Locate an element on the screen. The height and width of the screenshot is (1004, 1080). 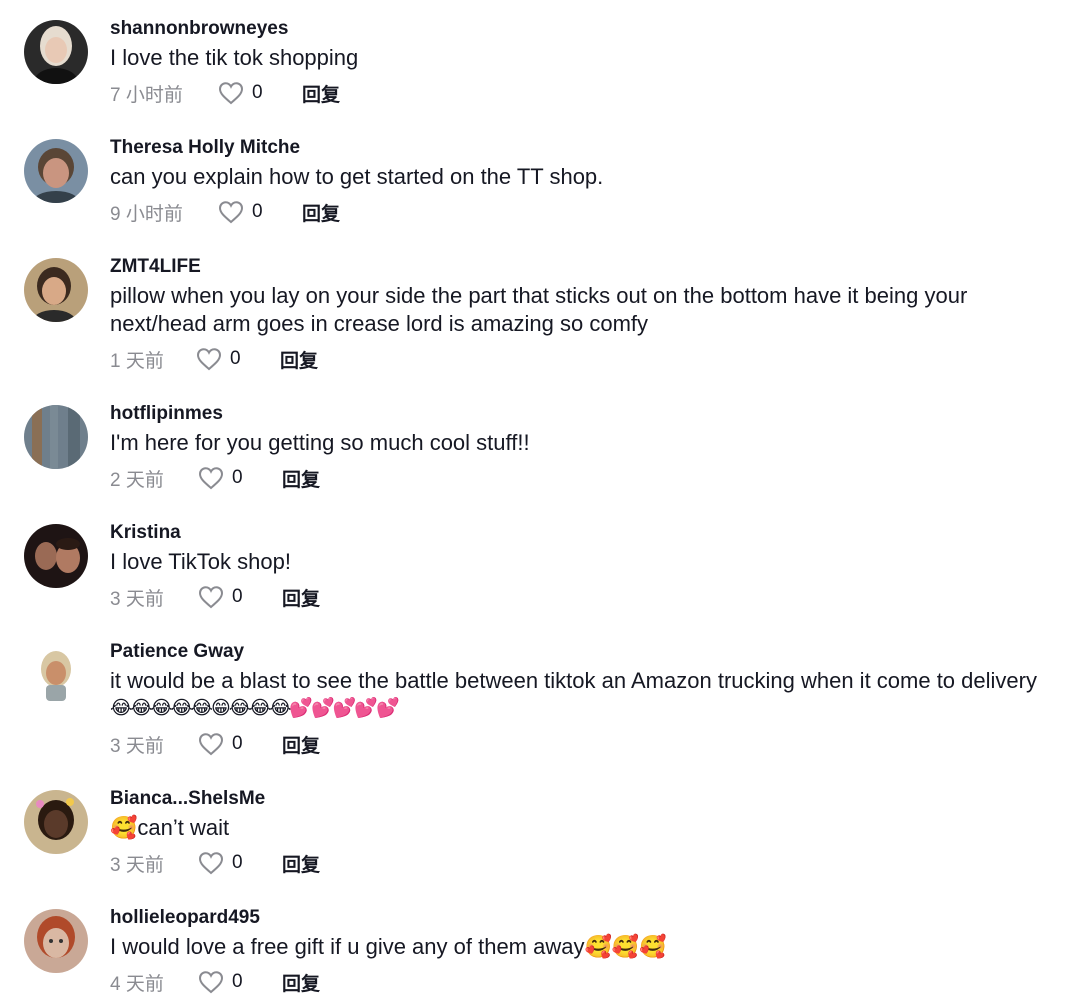
timestamp: 1 天前 is located at coordinates (137, 361).